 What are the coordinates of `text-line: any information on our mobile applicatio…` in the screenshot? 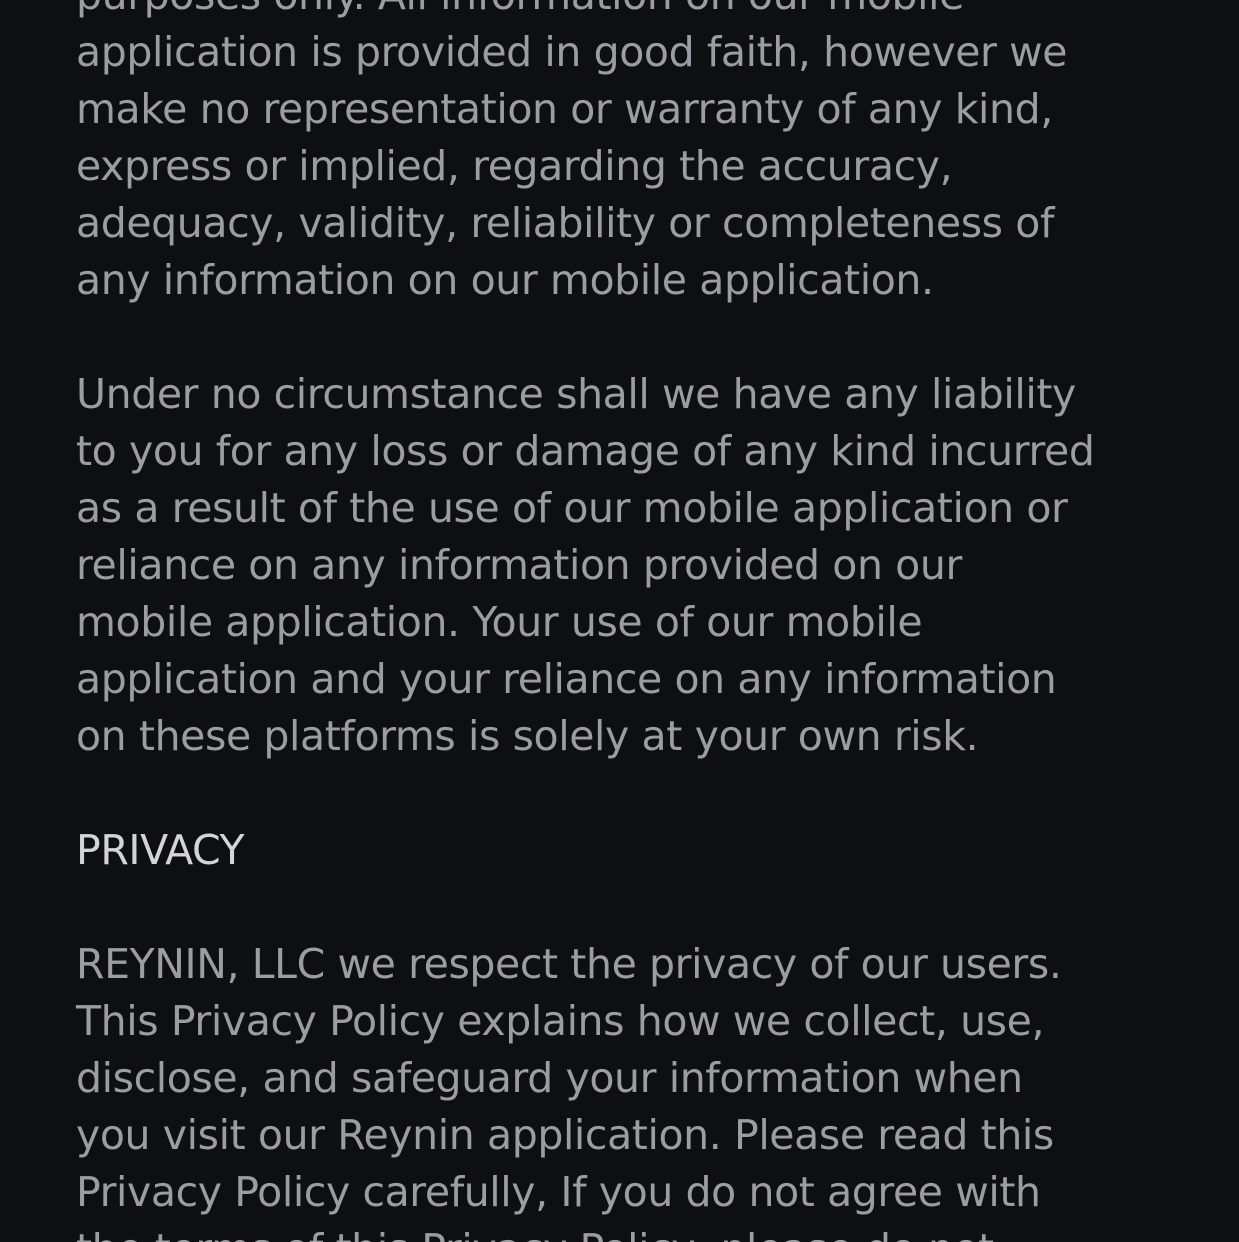 It's located at (505, 280).